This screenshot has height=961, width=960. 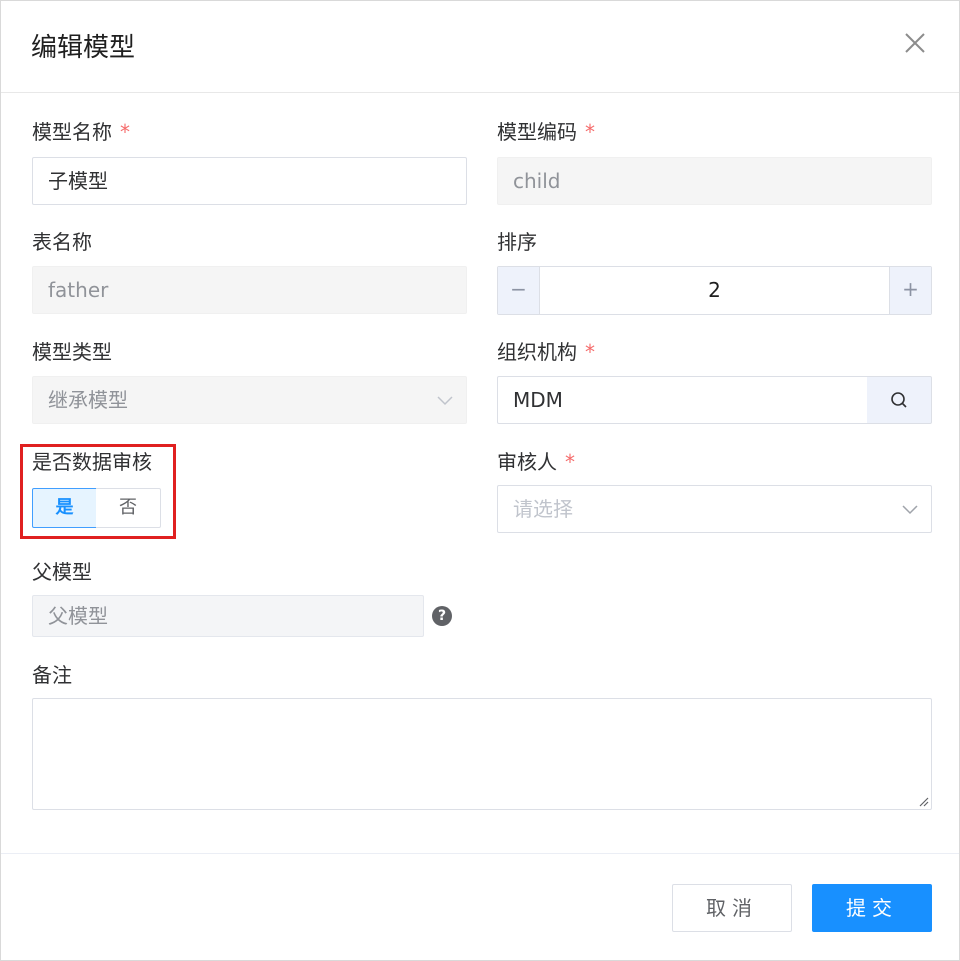 What do you see at coordinates (78, 290) in the screenshot?
I see `table-name-value: father` at bounding box center [78, 290].